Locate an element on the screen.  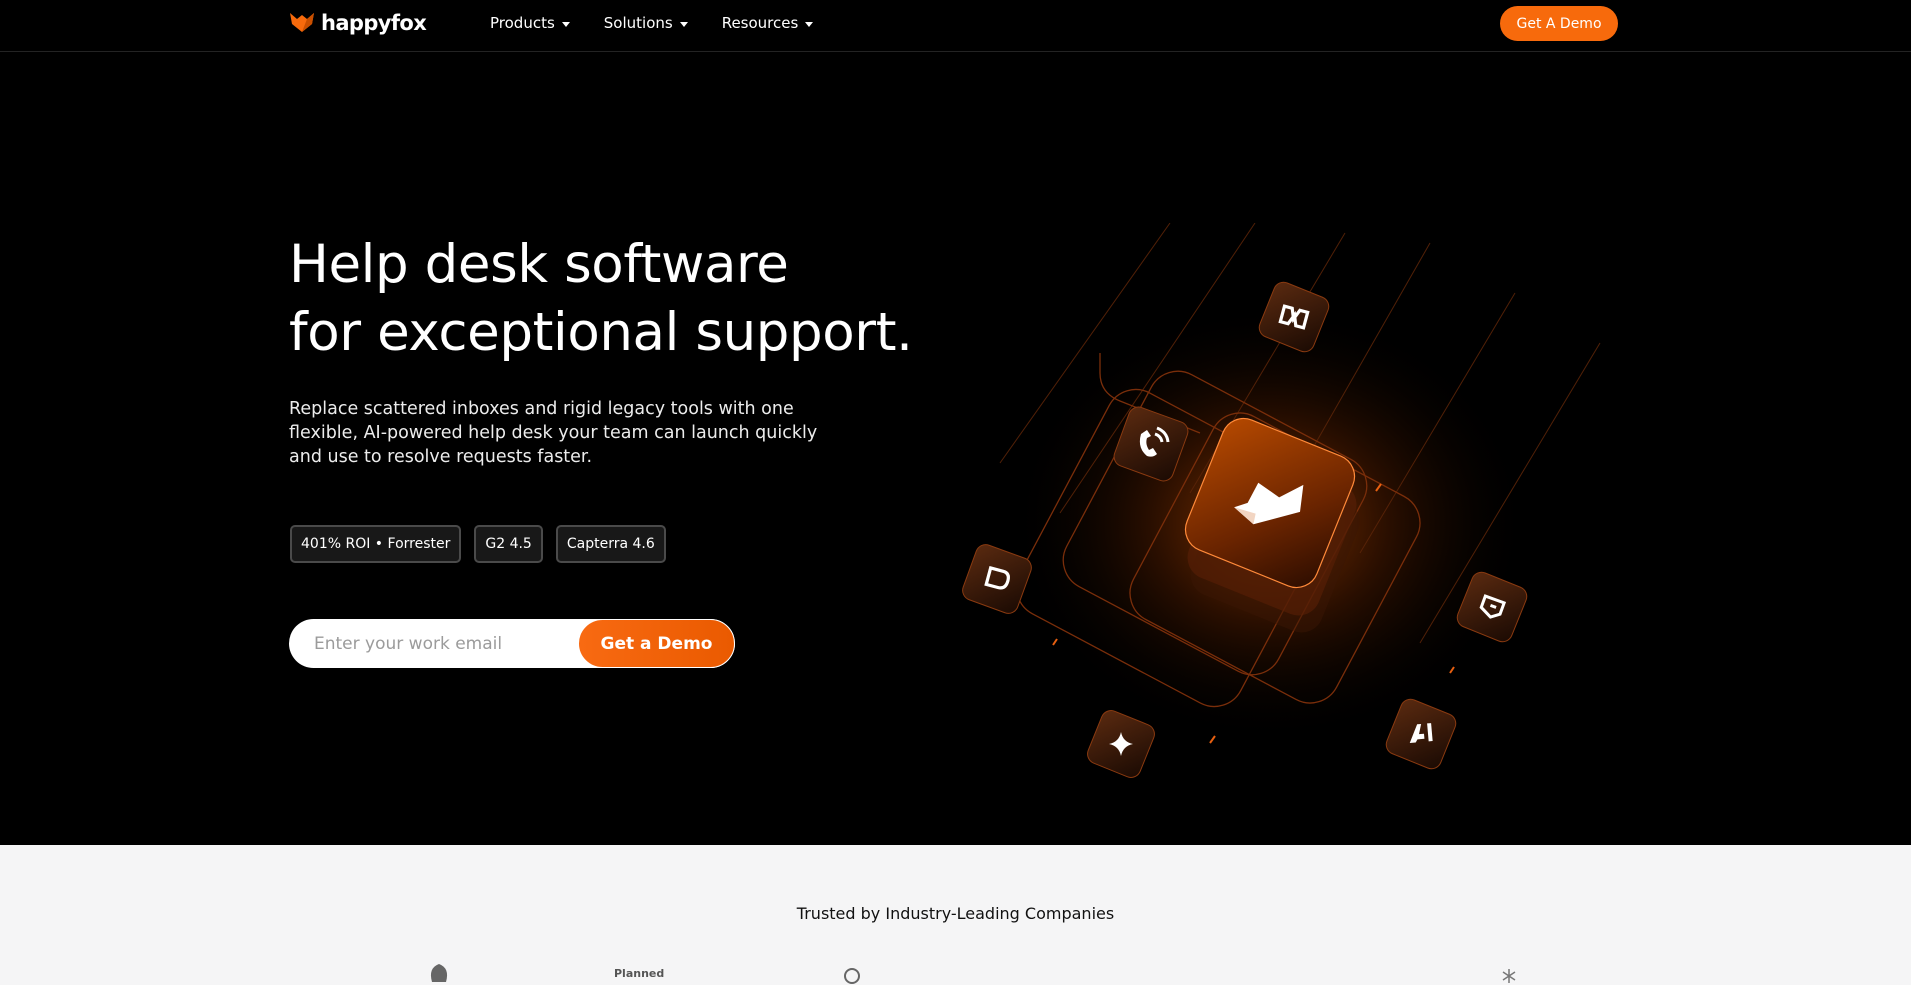
nav-solutions: Solutions is located at coordinates (646, 23).